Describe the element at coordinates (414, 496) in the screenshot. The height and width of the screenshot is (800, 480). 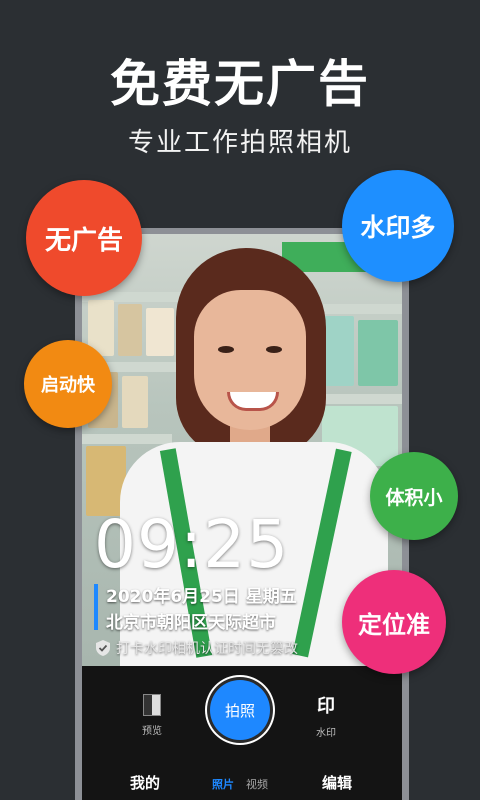
I see `bubble-small-size: 体积小` at that location.